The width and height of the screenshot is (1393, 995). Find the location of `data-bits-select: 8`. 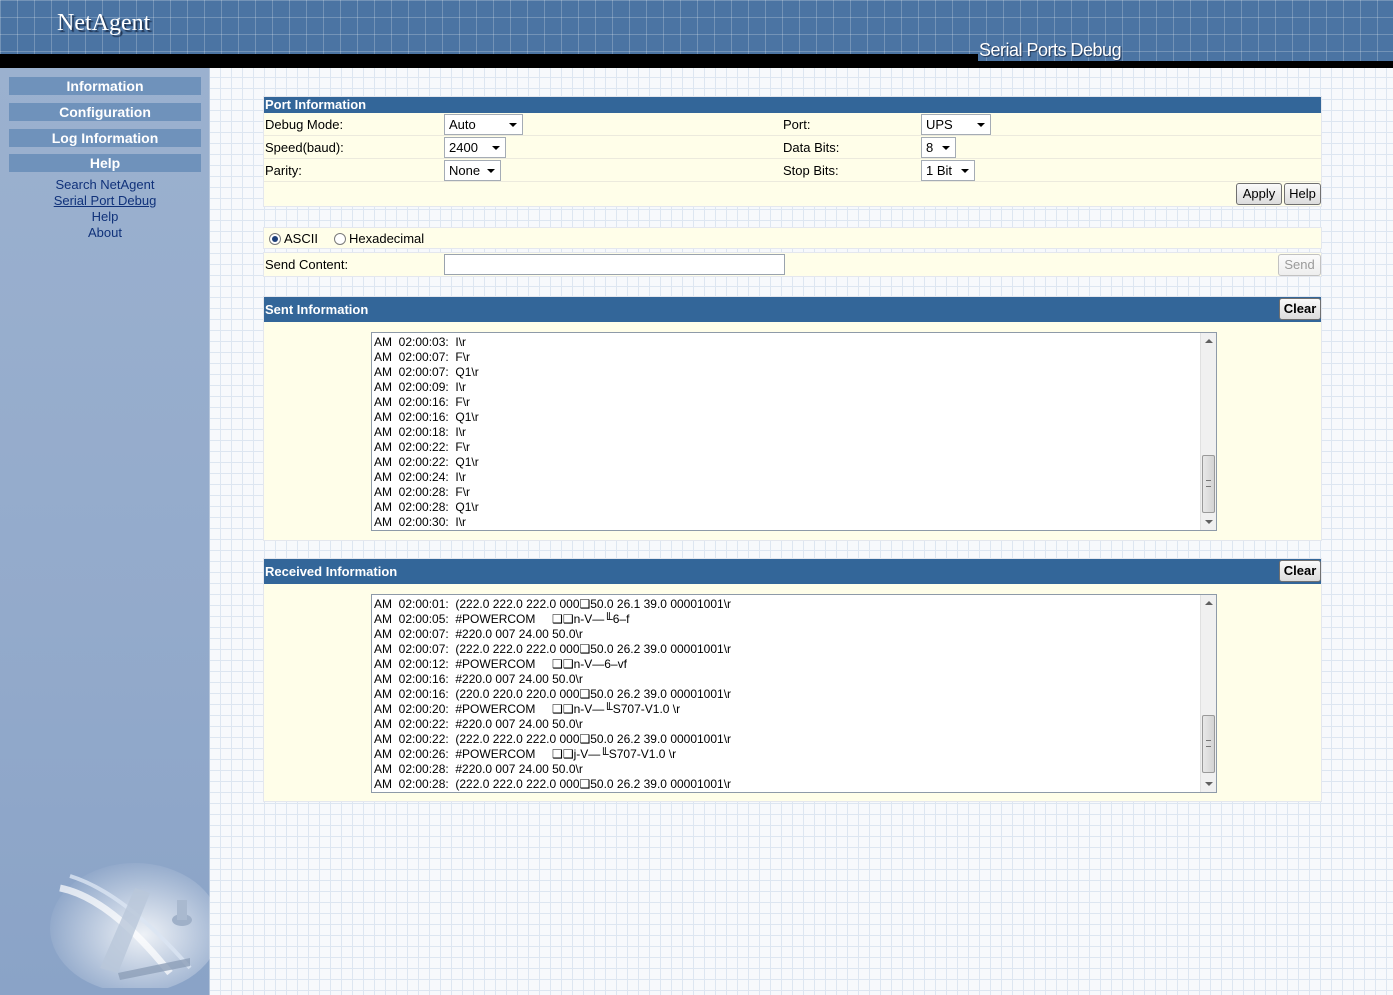

data-bits-select: 8 is located at coordinates (938, 147).